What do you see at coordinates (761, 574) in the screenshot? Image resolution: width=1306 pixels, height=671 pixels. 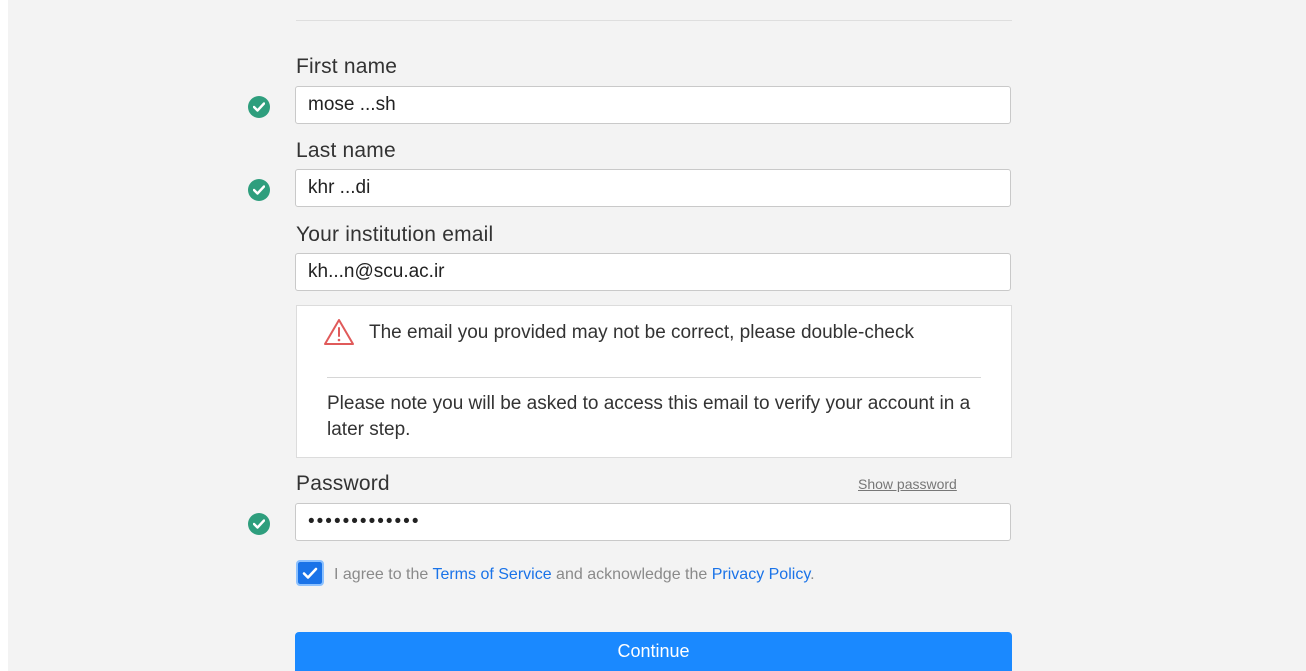 I see `privacy-policy-link: Privacy Policy` at bounding box center [761, 574].